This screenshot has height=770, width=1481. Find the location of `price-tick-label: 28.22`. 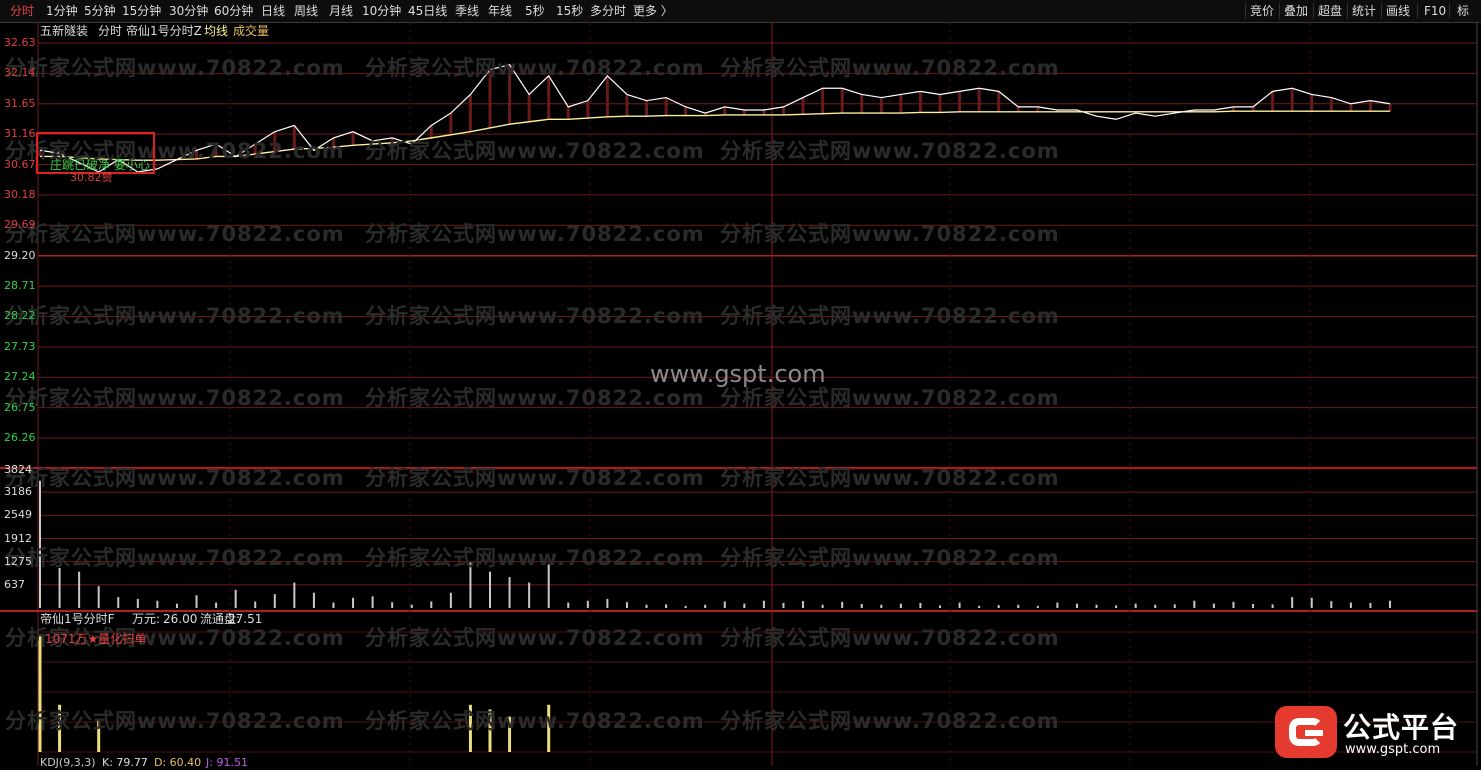

price-tick-label: 28.22 is located at coordinates (20, 316).